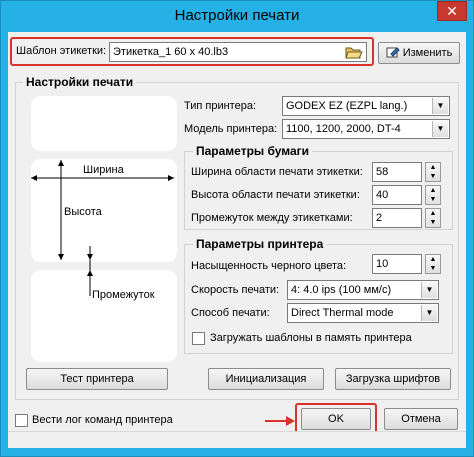 This screenshot has height=457, width=474. Describe the element at coordinates (397, 218) in the screenshot. I see `paper-gap-input: 2` at that location.